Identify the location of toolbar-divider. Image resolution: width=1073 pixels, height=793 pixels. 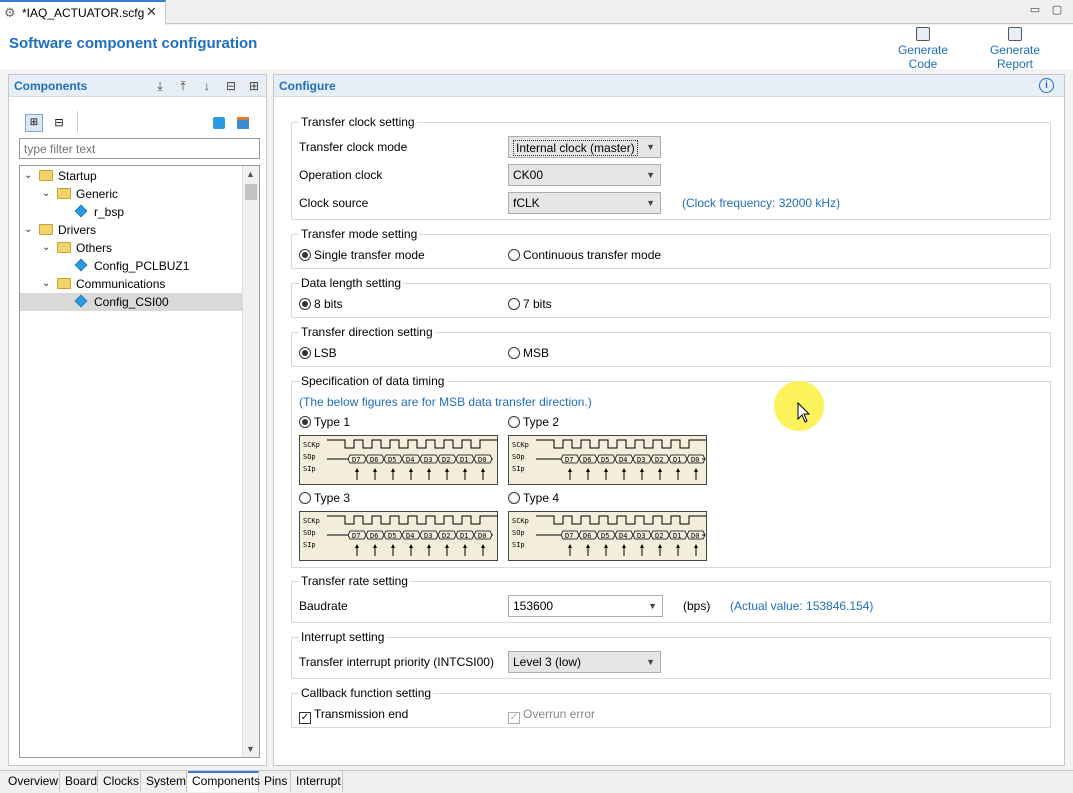
(77, 122).